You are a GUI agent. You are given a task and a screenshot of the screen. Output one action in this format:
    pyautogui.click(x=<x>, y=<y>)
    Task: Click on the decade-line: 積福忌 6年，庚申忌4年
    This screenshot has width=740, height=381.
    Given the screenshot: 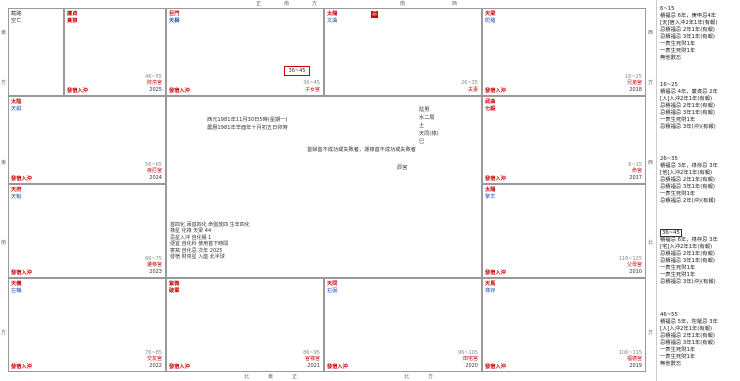 What is the action you would take?
    pyautogui.click(x=688, y=16)
    